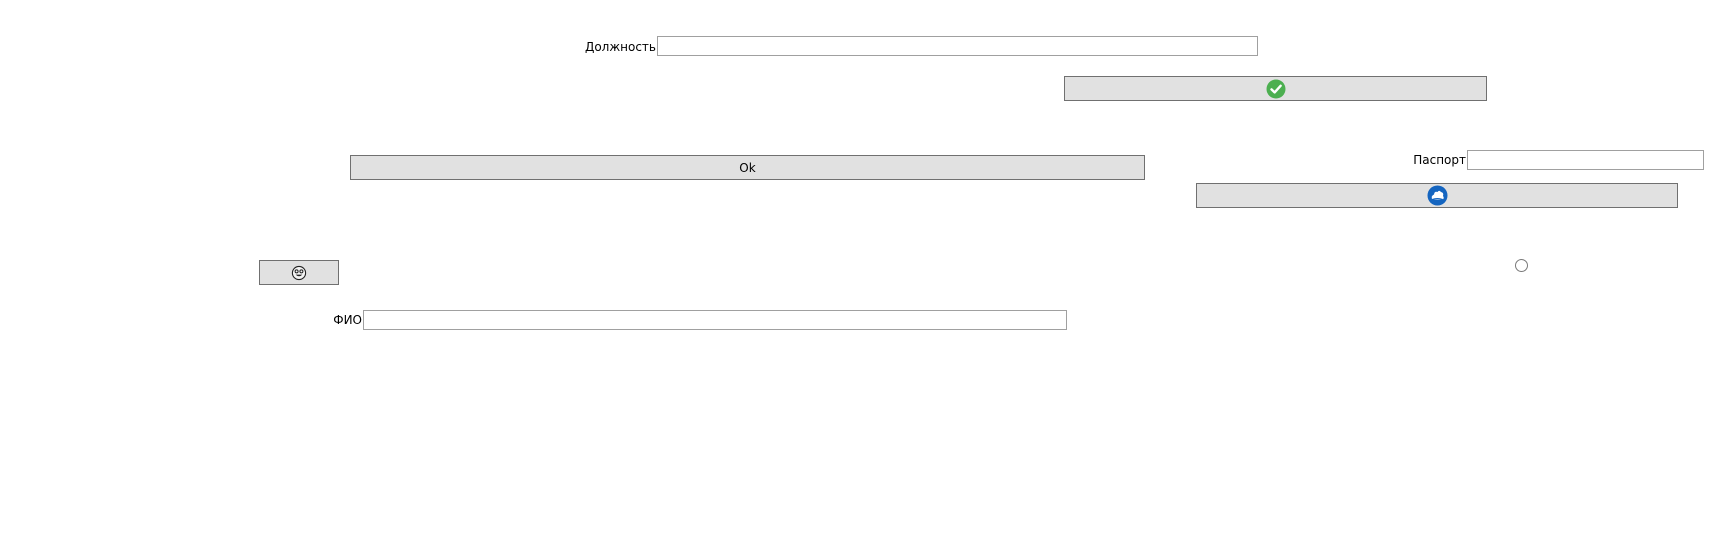 This screenshot has width=1716, height=535. I want to click on position-label: Должность, so click(620, 47).